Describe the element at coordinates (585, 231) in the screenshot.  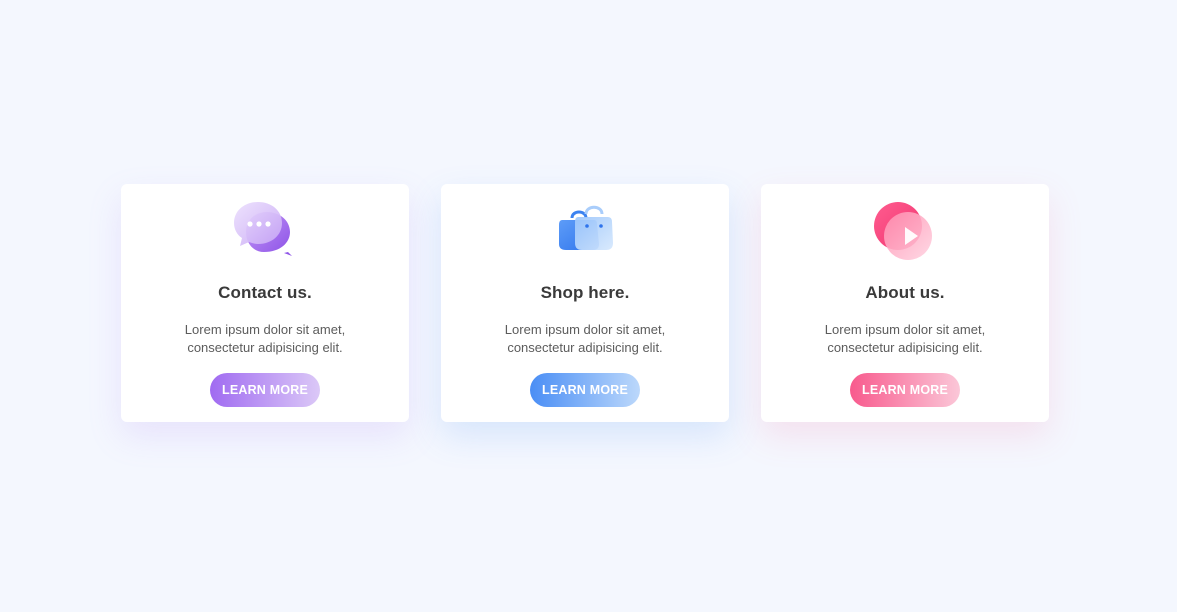
I see `shopping-bags-icon` at that location.